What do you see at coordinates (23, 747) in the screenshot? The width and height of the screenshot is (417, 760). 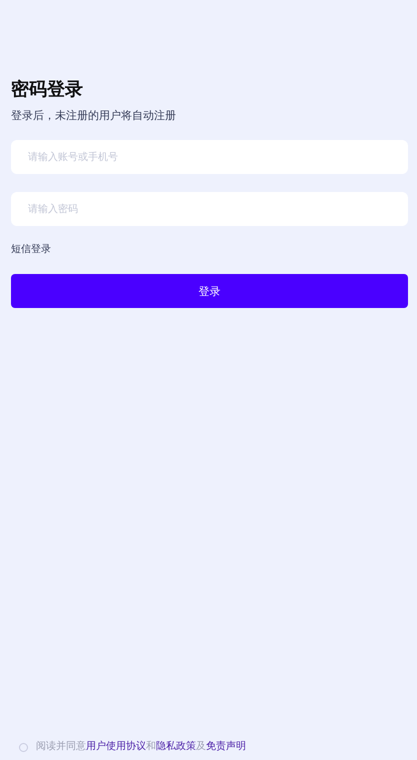 I see `agreement-checkbox` at bounding box center [23, 747].